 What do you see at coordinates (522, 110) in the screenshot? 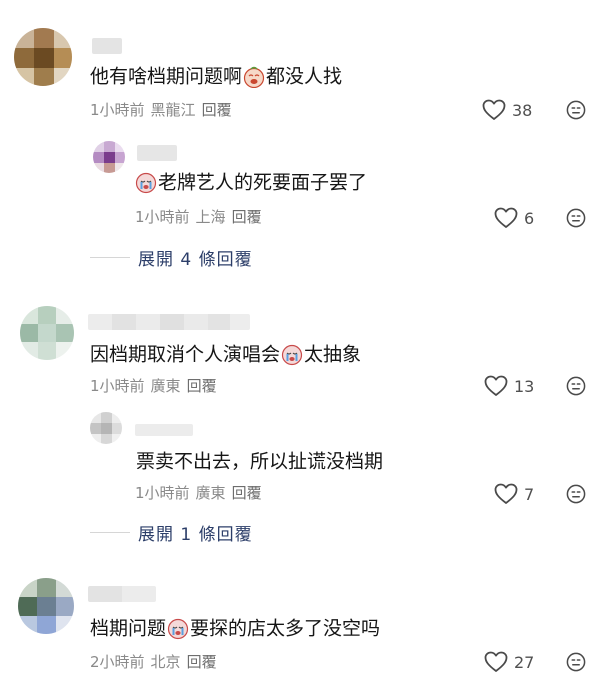
I see `like-count: 38` at bounding box center [522, 110].